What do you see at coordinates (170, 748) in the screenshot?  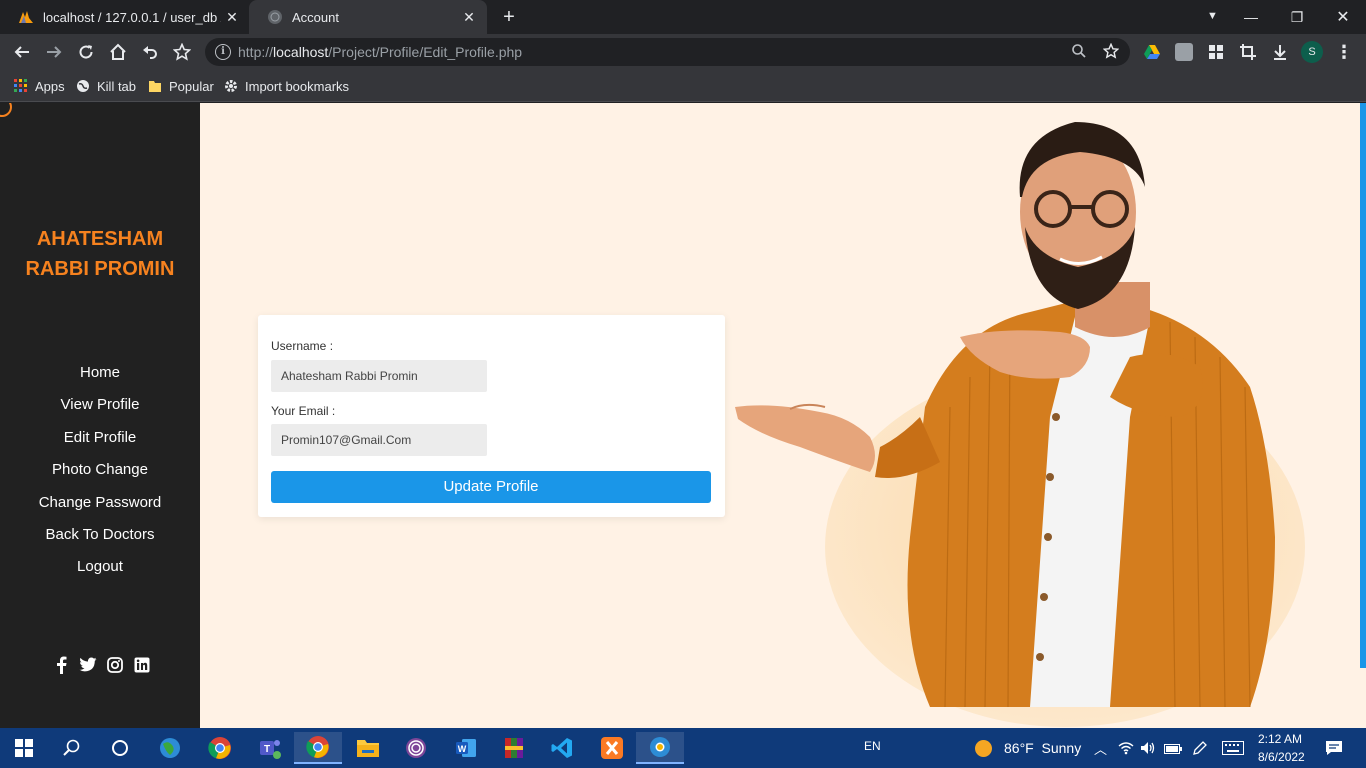 I see `earth-app-icon` at bounding box center [170, 748].